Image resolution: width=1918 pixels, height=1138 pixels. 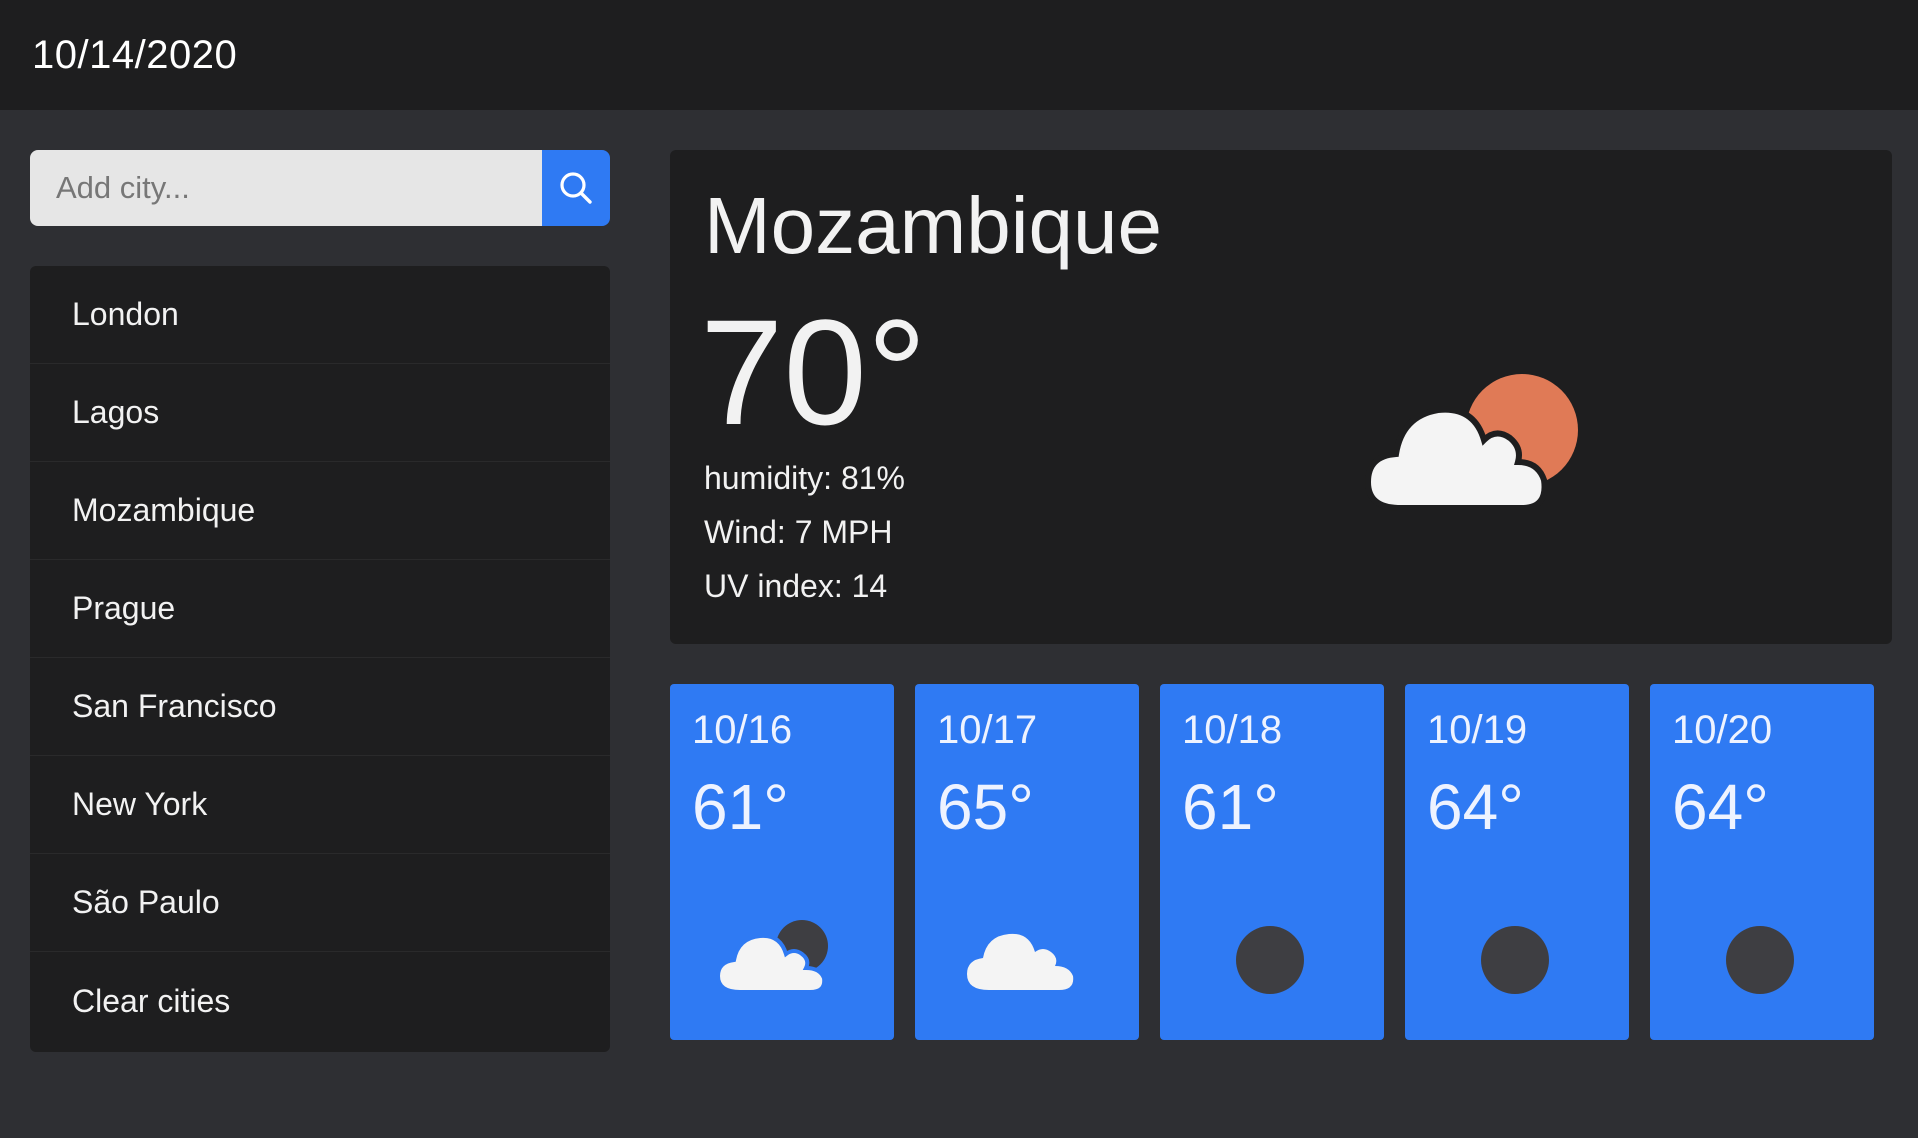 What do you see at coordinates (1232, 730) in the screenshot?
I see `forecast-date: 10/18` at bounding box center [1232, 730].